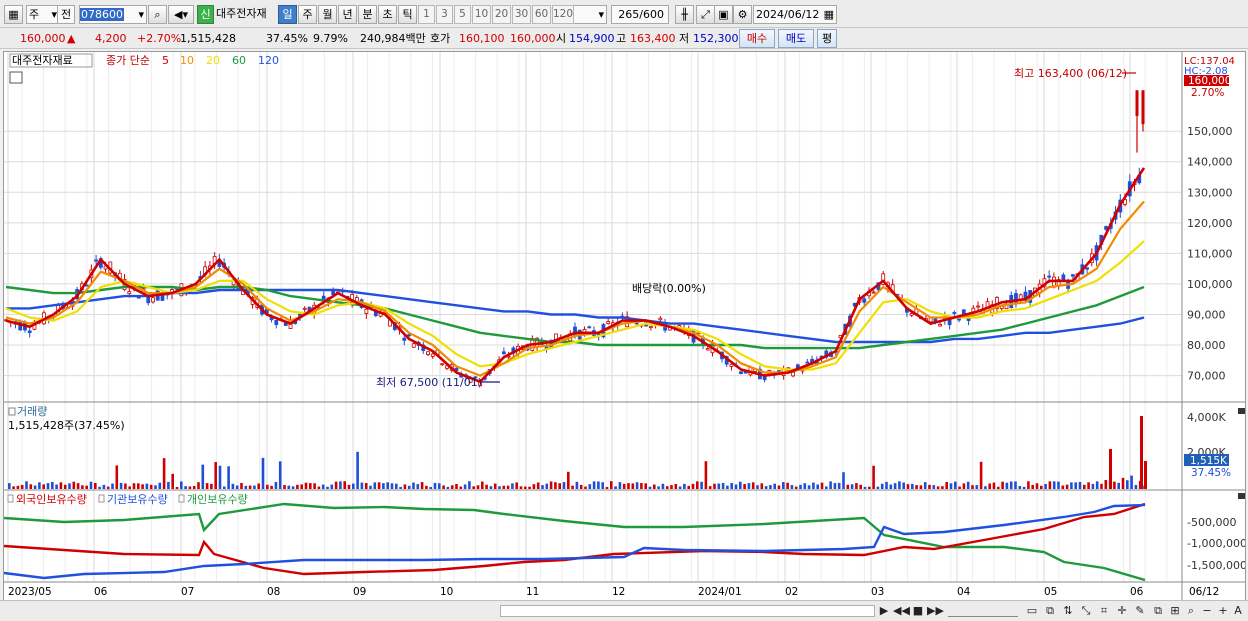  What do you see at coordinates (347, 14) in the screenshot?
I see `period-tab-3: 년` at bounding box center [347, 14].